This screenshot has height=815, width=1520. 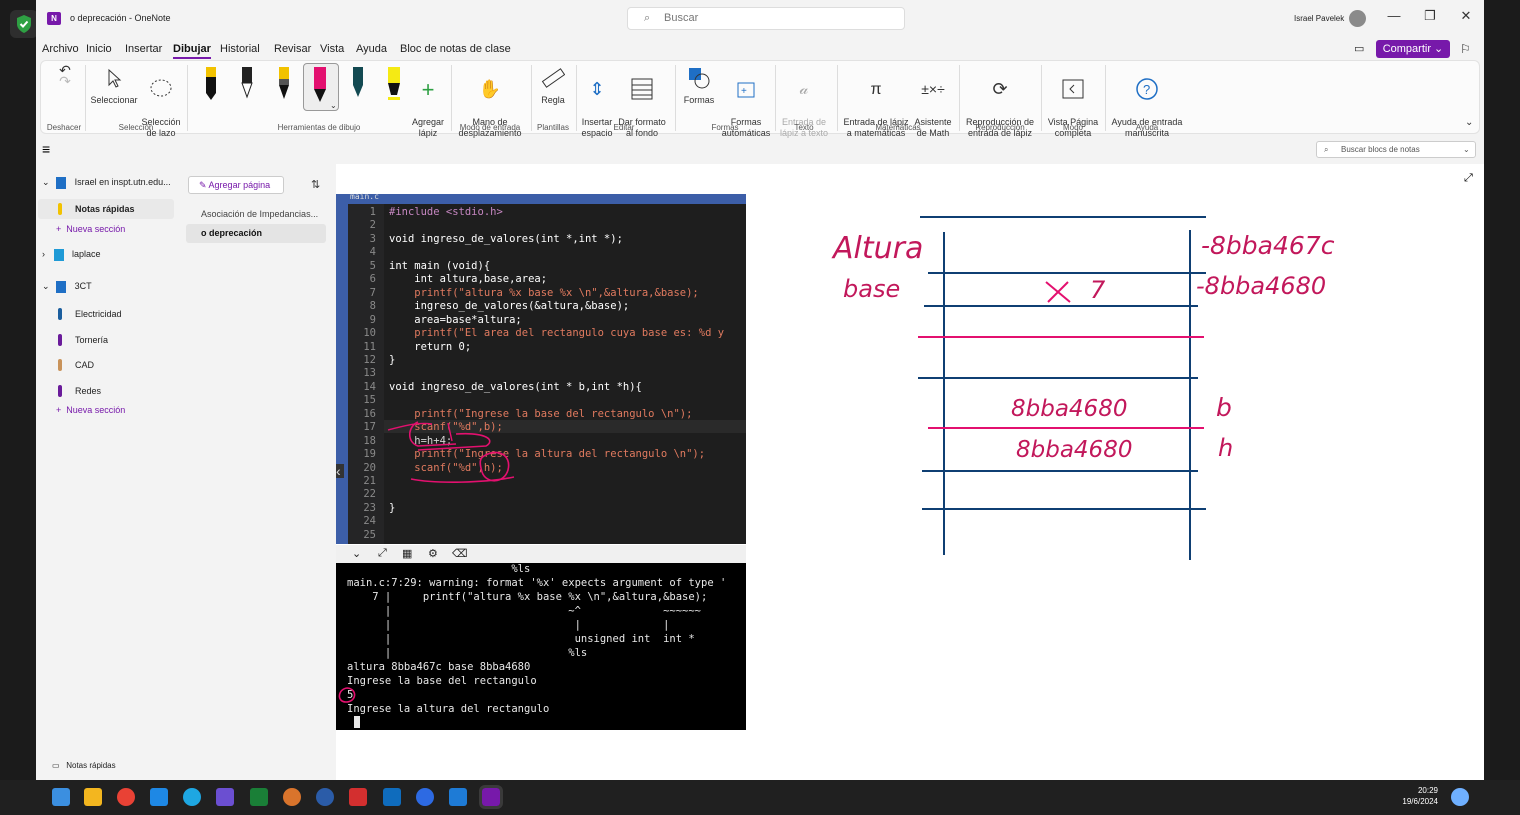 What do you see at coordinates (490, 127) in the screenshot?
I see `group-input-mode: Modo de entrada` at bounding box center [490, 127].